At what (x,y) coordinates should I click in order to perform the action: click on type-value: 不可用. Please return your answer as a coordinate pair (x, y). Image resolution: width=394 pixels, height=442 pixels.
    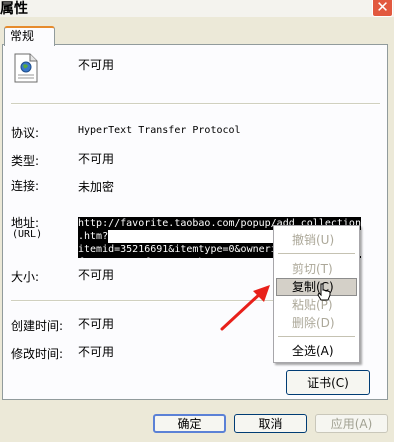
    Looking at the image, I should click on (96, 159).